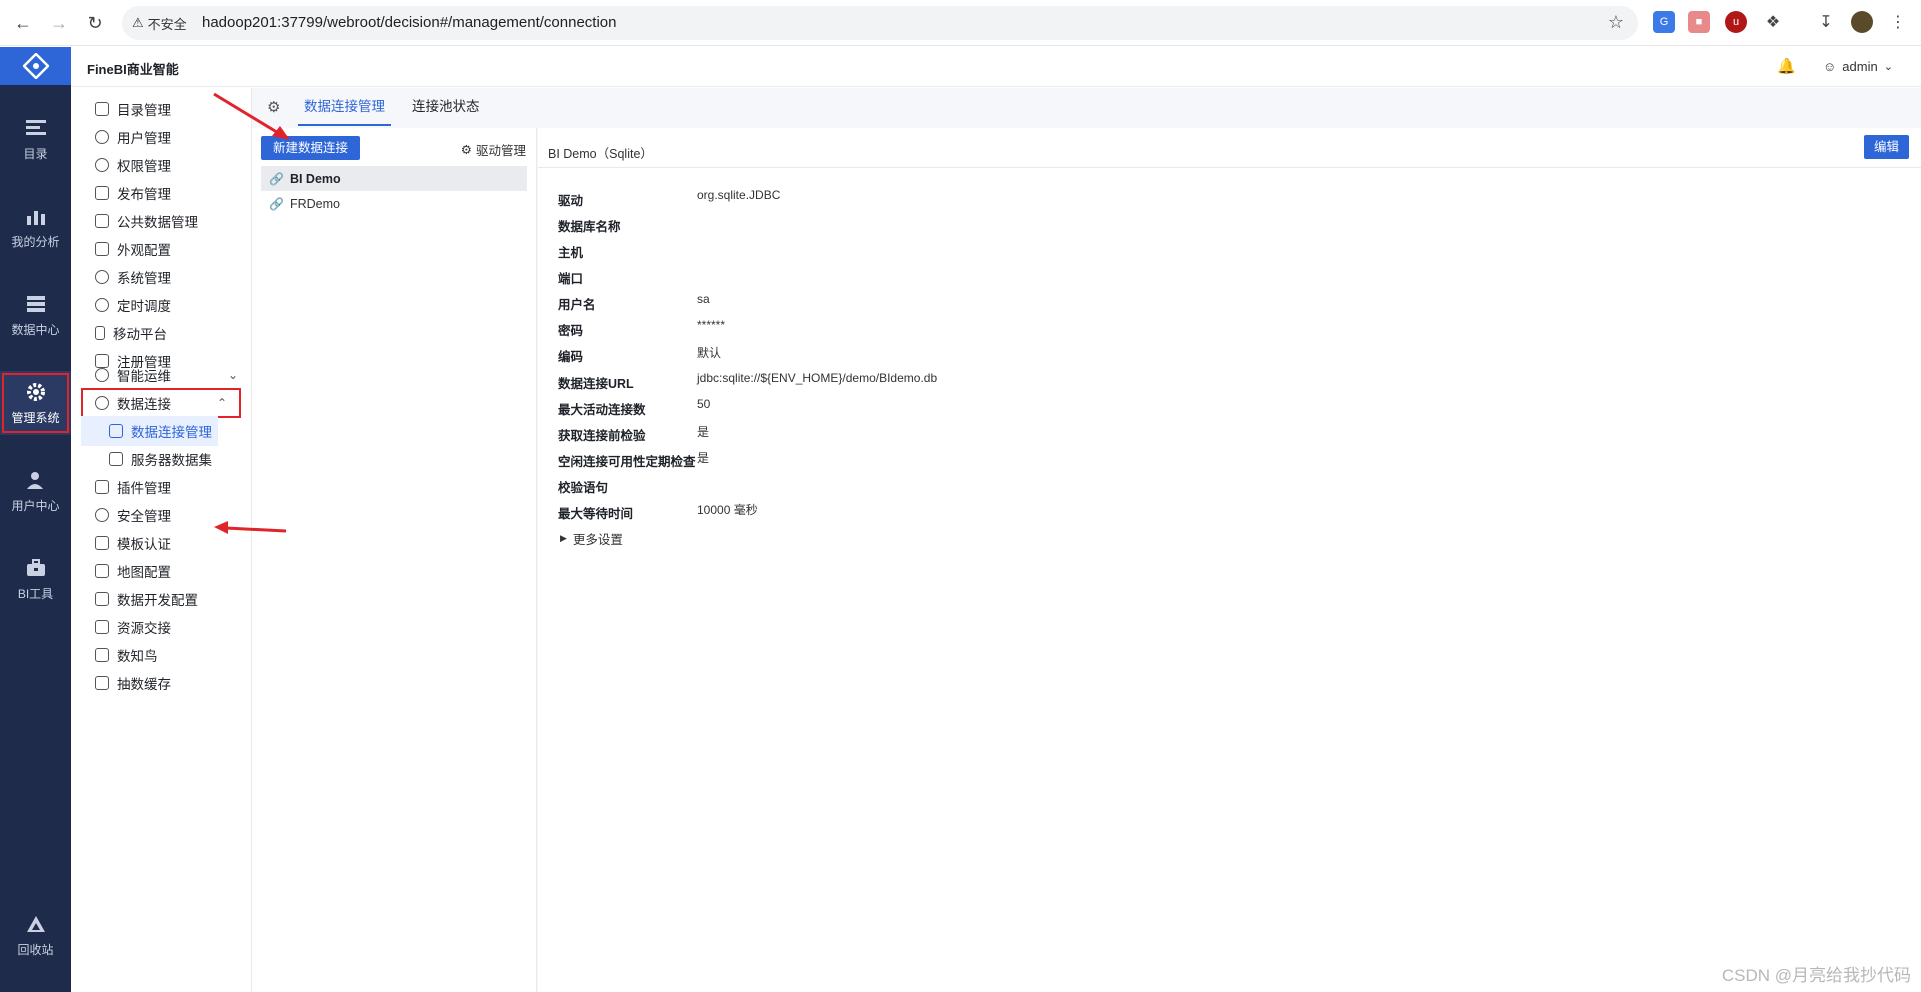 Image resolution: width=1921 pixels, height=992 pixels. Describe the element at coordinates (102, 571) in the screenshot. I see `map-icon` at that location.